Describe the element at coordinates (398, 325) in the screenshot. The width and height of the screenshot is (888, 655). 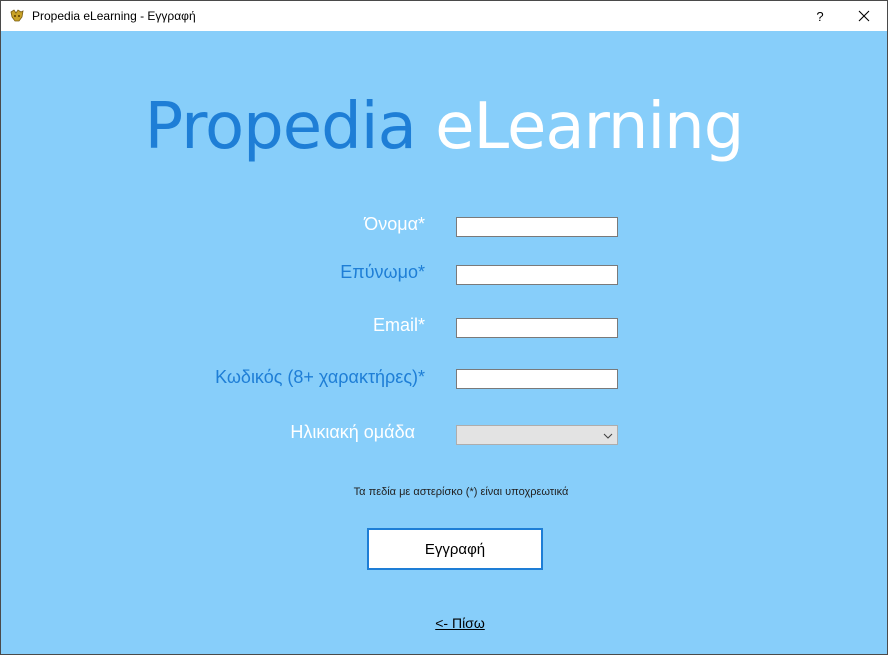
I see `email-label: Email*` at that location.